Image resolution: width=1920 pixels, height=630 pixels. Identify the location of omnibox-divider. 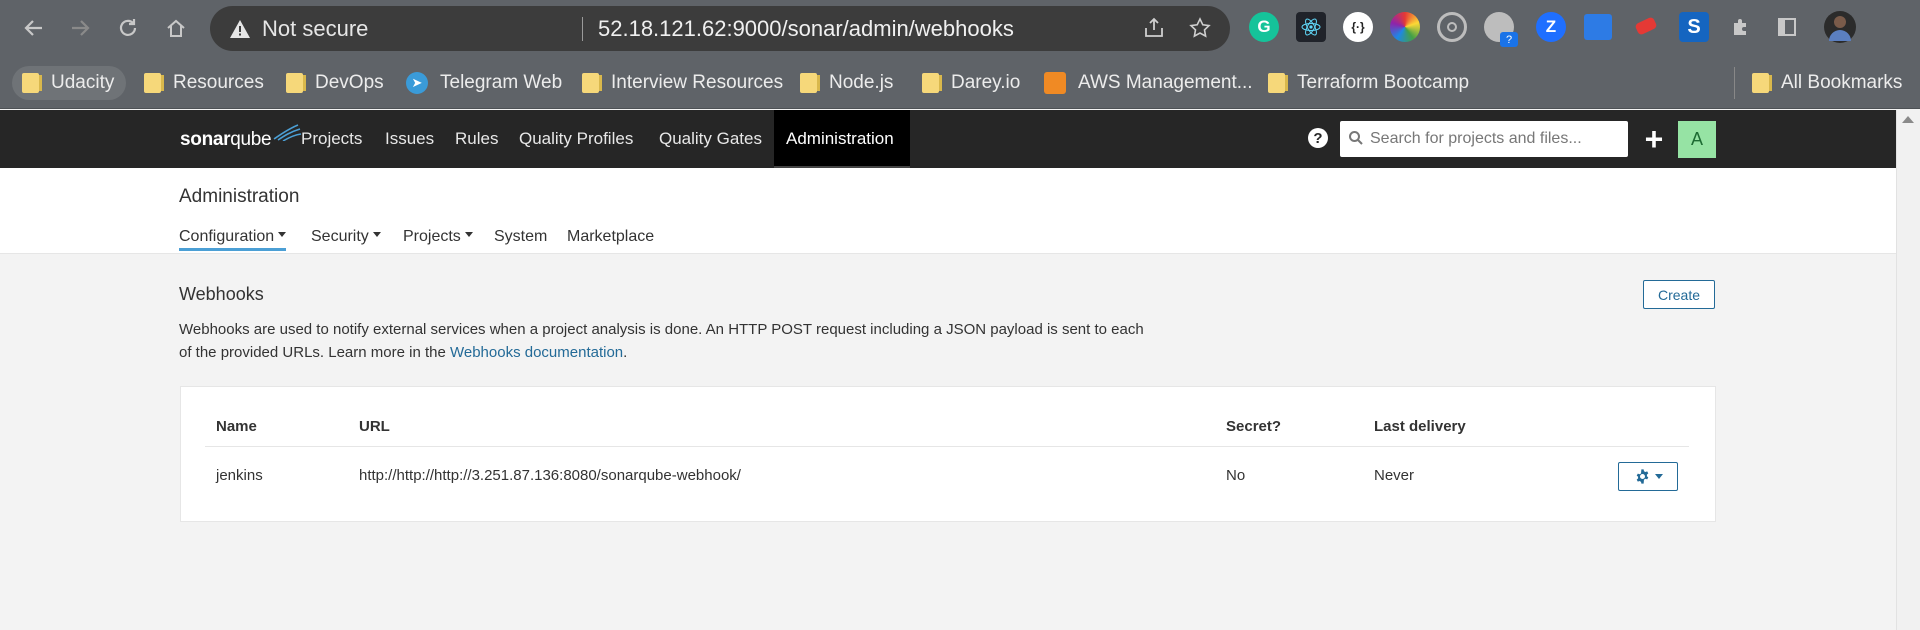
(582, 29).